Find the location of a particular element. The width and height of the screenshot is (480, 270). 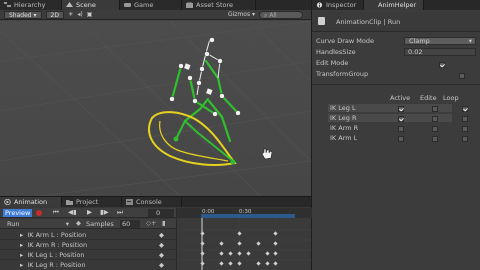

tab-hierarchy-label: Hierarchy is located at coordinates (30, 5).